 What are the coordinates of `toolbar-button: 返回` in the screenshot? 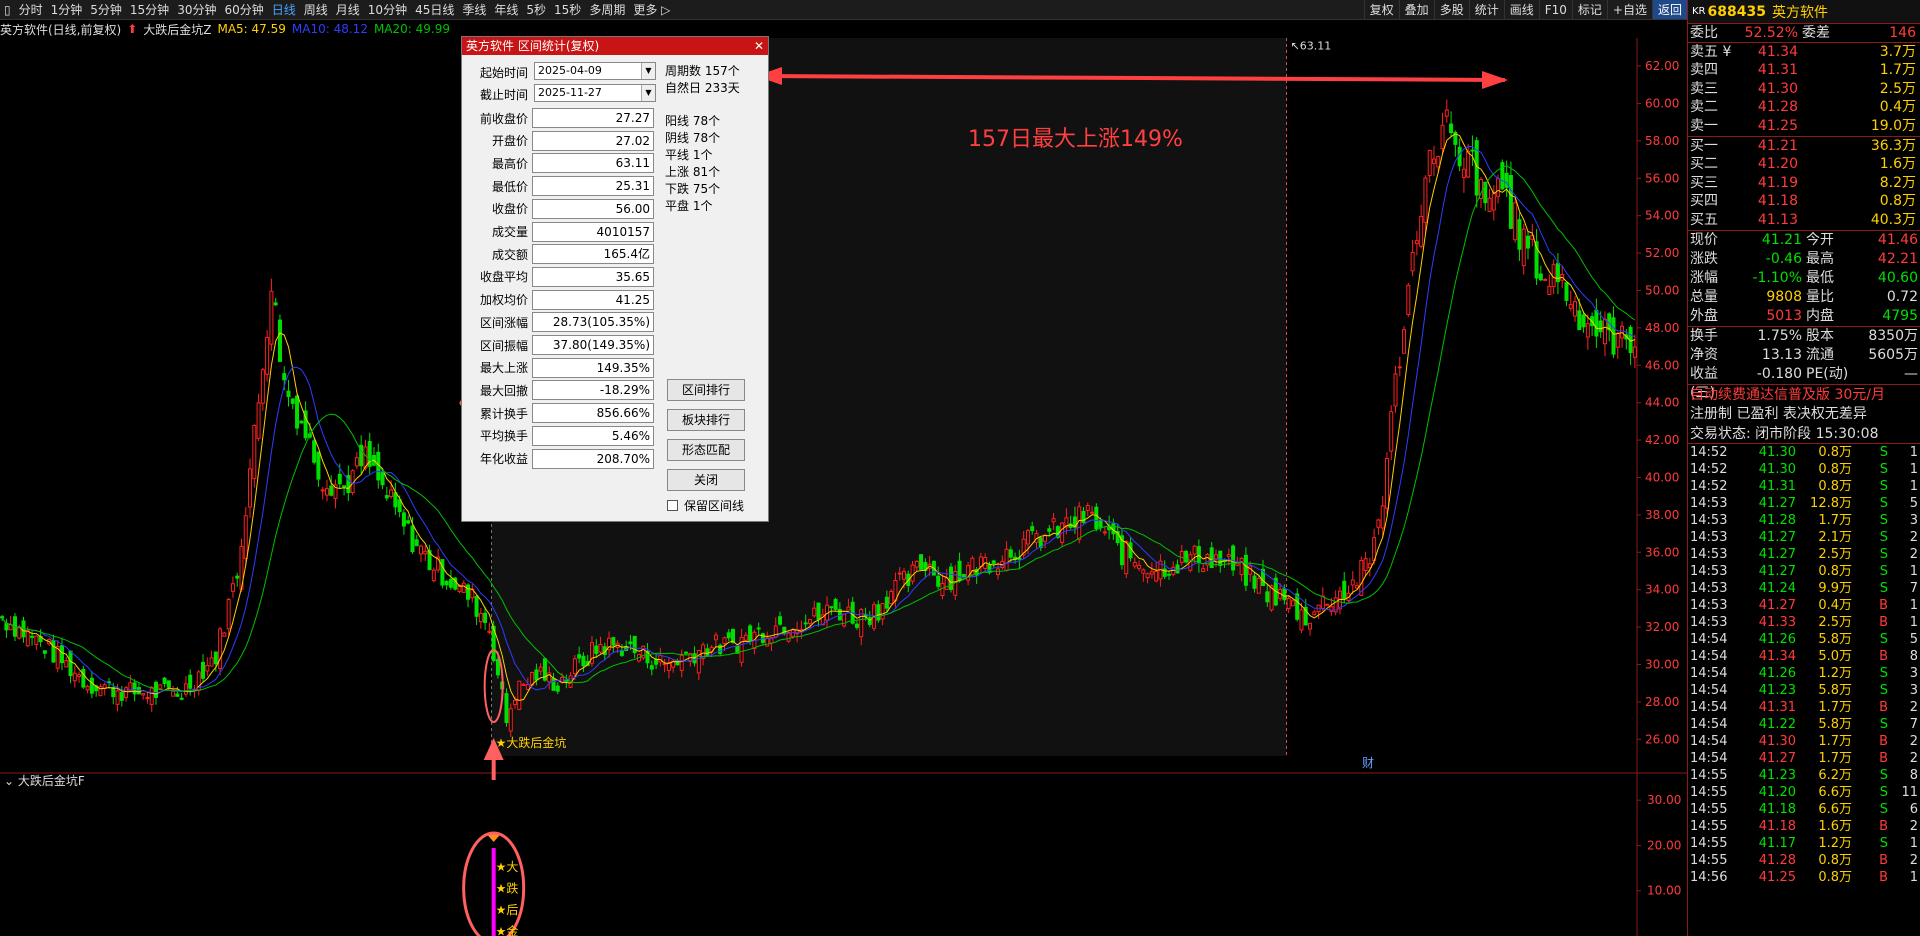 It's located at (1669, 9).